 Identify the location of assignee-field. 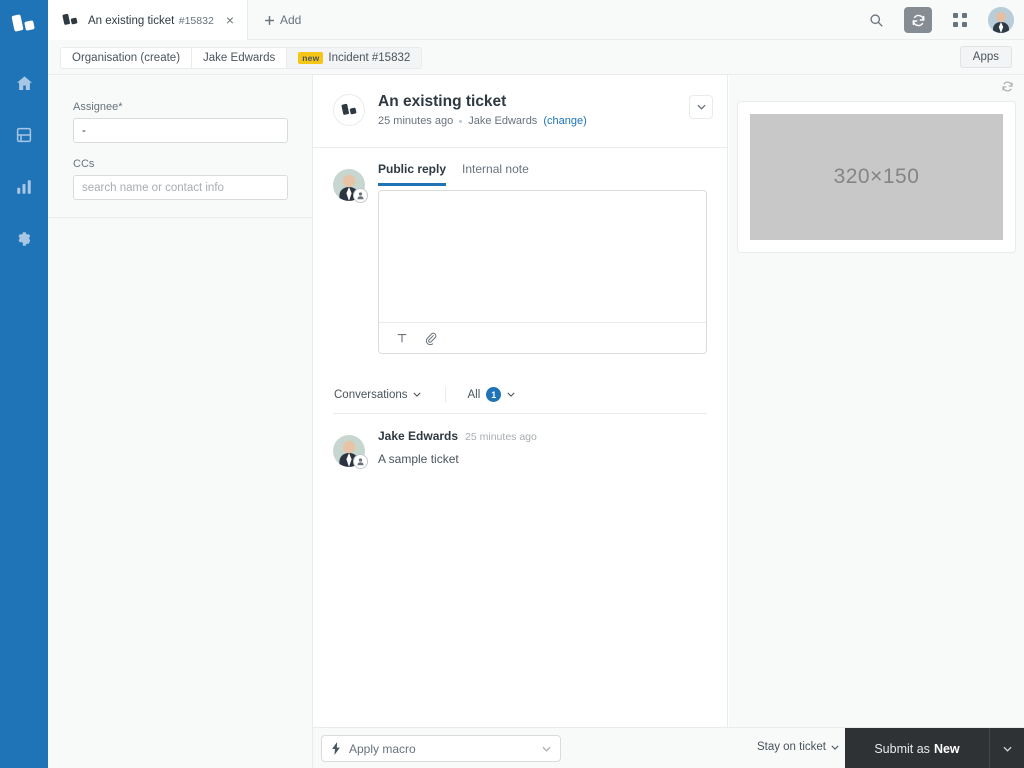
(180, 130).